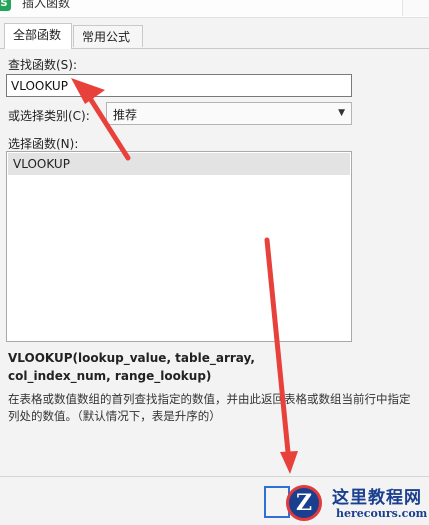 Image resolution: width=429 pixels, height=525 pixels. I want to click on close-button, so click(415, 8).